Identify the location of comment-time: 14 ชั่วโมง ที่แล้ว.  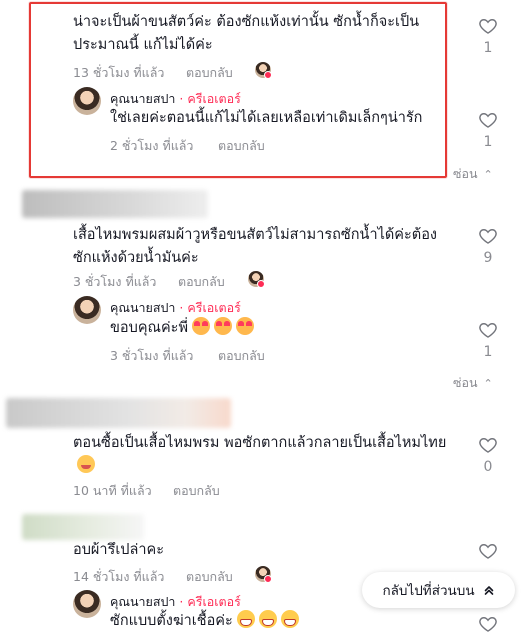
(119, 576).